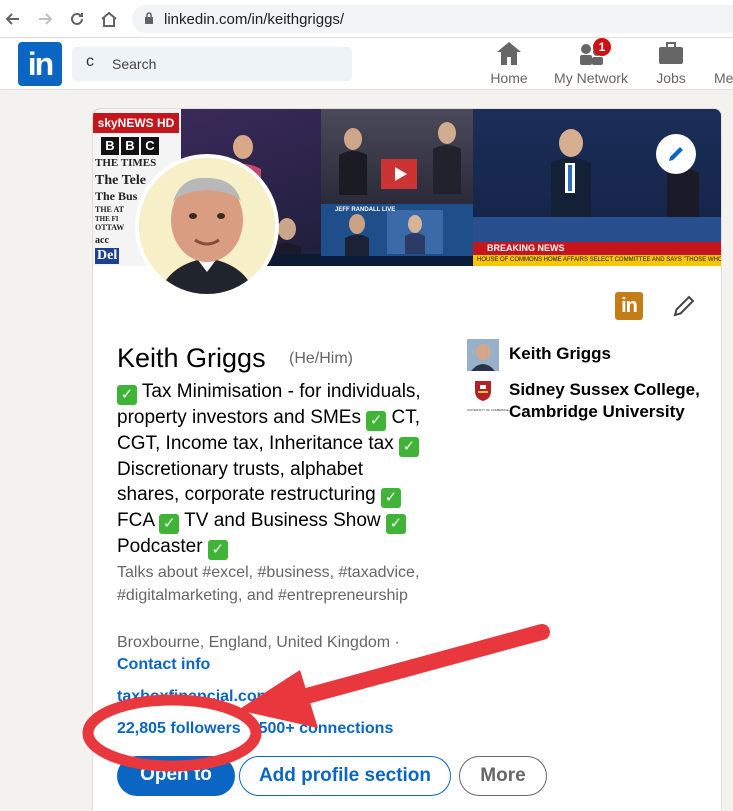 The image size is (733, 811). What do you see at coordinates (488, 395) in the screenshot?
I see `cambridge-crest-icon: UNIVERSITY OF CAMBRIDGE` at bounding box center [488, 395].